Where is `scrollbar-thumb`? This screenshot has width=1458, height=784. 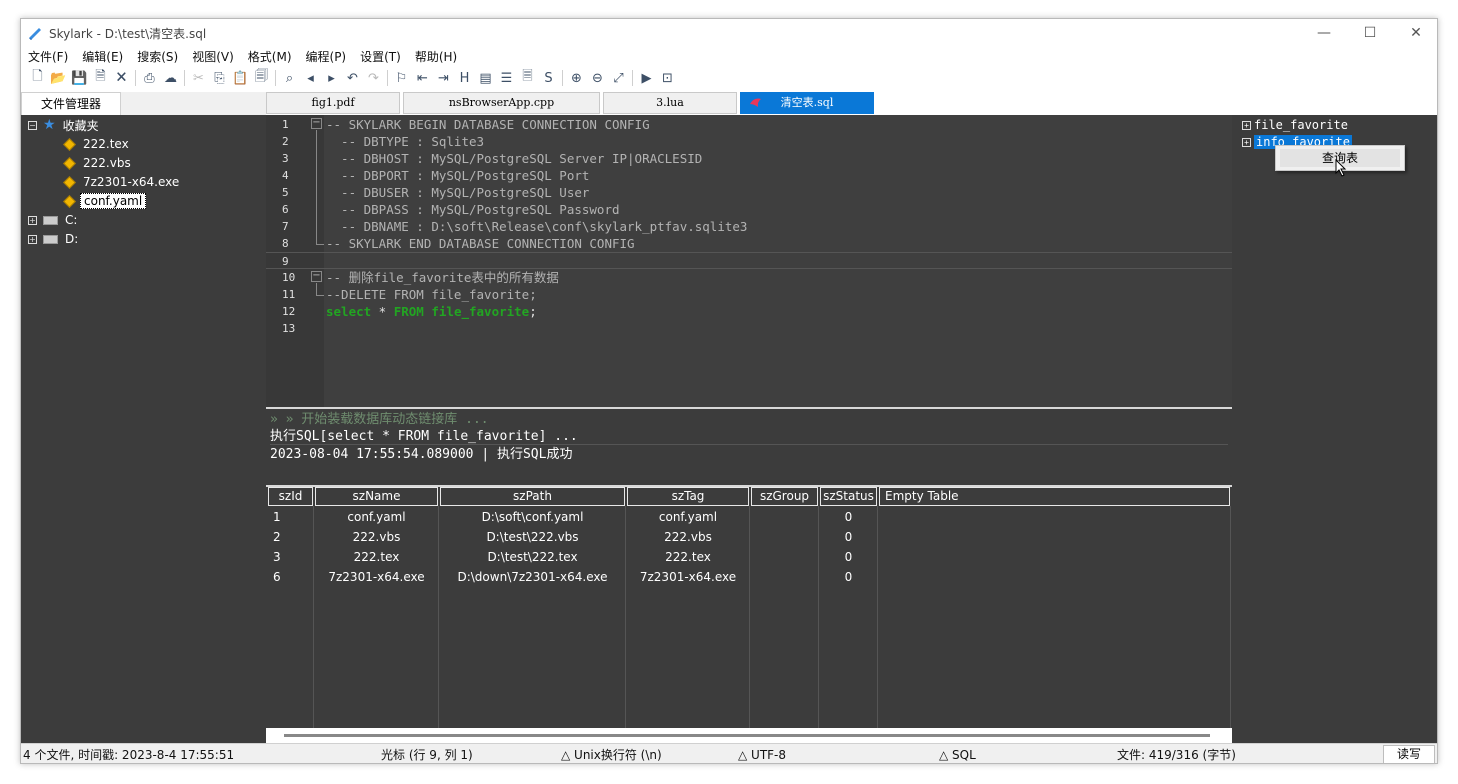 scrollbar-thumb is located at coordinates (747, 735).